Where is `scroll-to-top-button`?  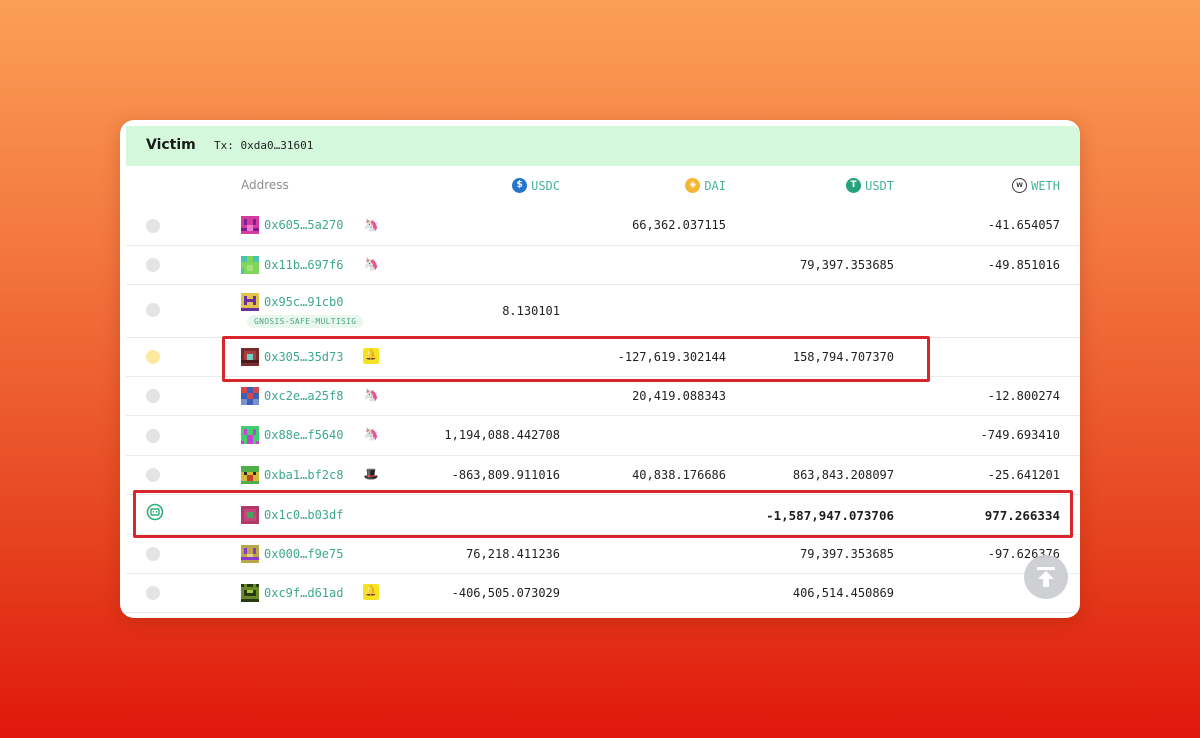
scroll-to-top-button is located at coordinates (1046, 577).